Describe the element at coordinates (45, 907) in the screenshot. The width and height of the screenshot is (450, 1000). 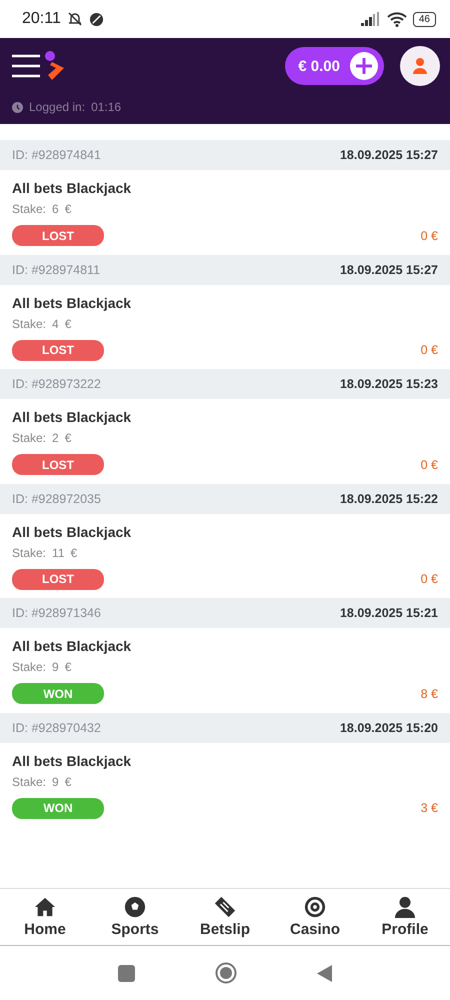
I see `house-icon` at that location.